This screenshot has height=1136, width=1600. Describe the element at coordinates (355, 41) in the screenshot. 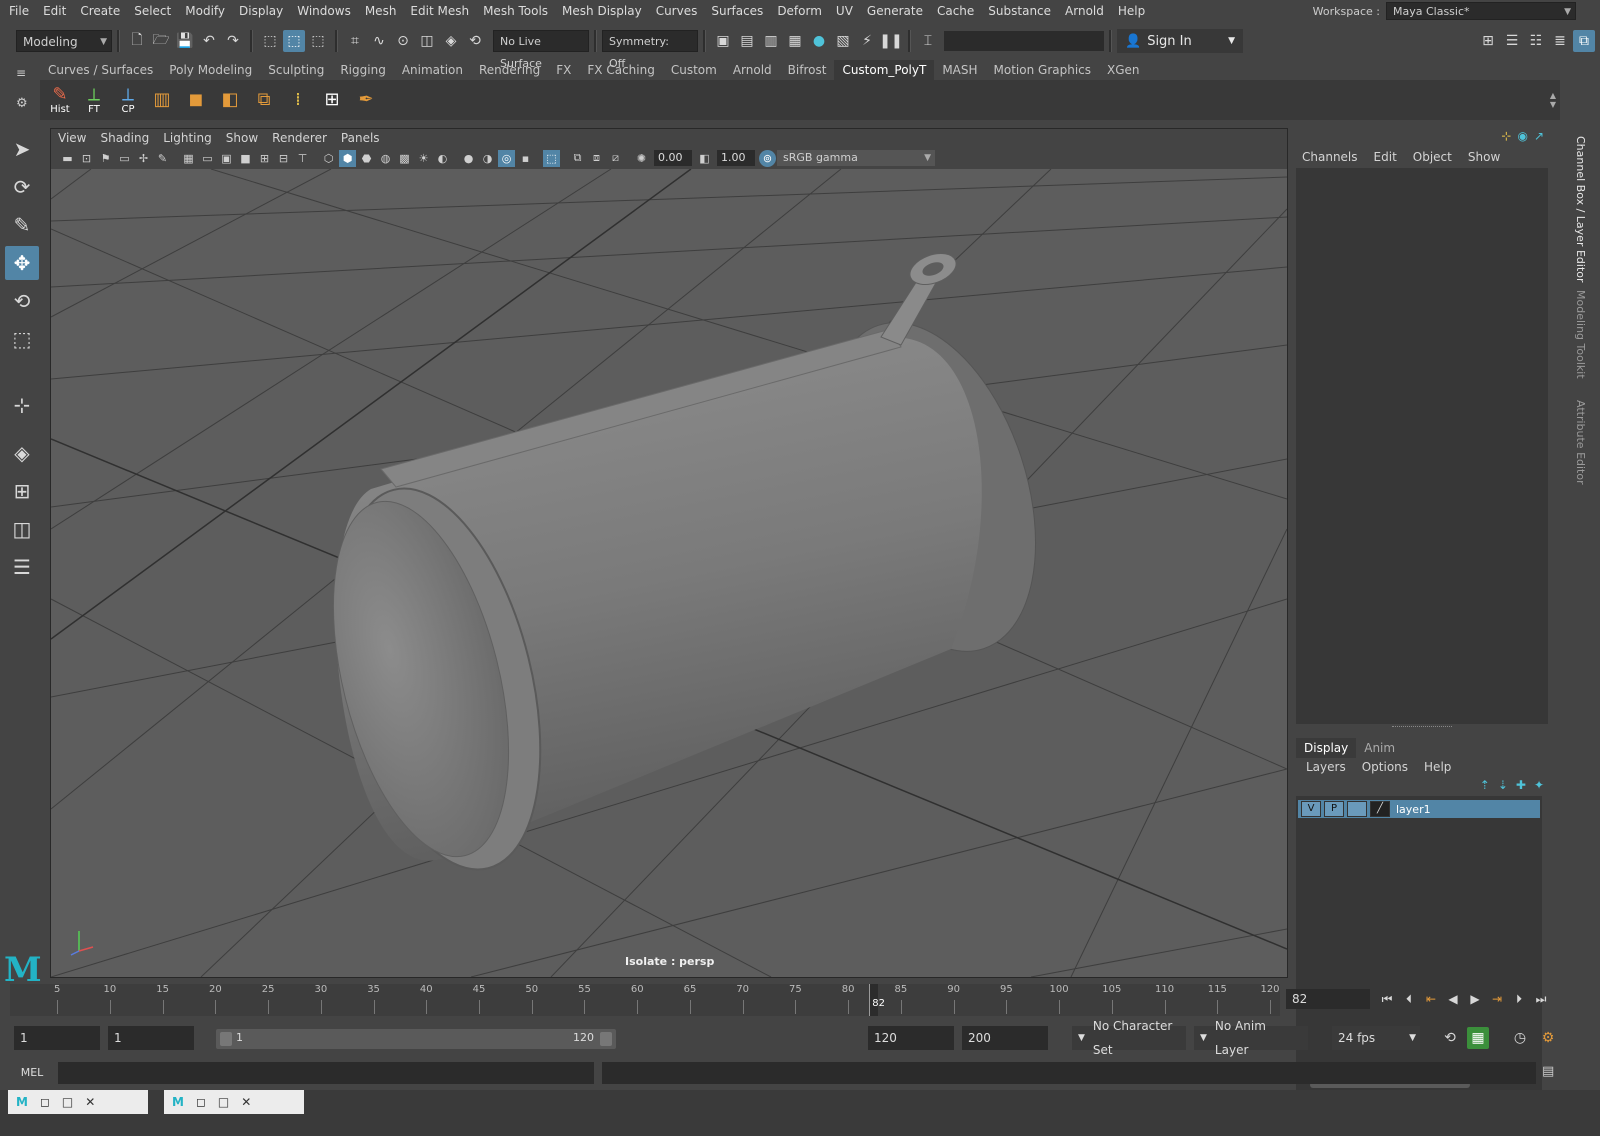

I see `snap-grid-icon: ⌗` at that location.